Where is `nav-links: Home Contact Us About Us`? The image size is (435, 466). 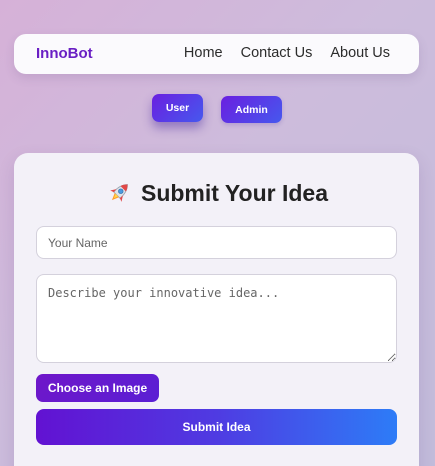
nav-links: Home Contact Us About Us is located at coordinates (287, 53).